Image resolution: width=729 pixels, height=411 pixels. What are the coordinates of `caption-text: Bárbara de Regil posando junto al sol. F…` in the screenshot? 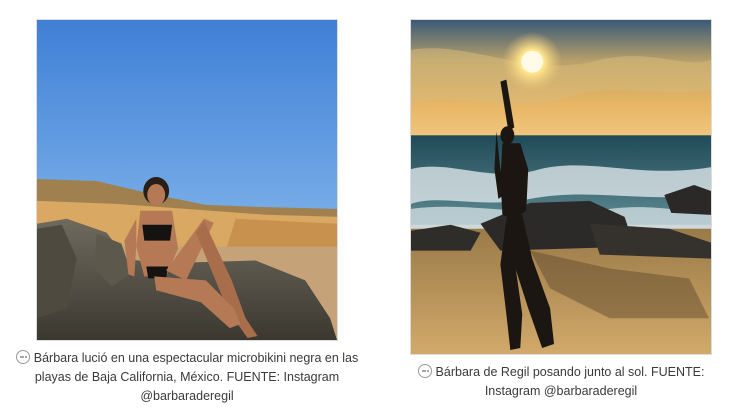 It's located at (570, 381).